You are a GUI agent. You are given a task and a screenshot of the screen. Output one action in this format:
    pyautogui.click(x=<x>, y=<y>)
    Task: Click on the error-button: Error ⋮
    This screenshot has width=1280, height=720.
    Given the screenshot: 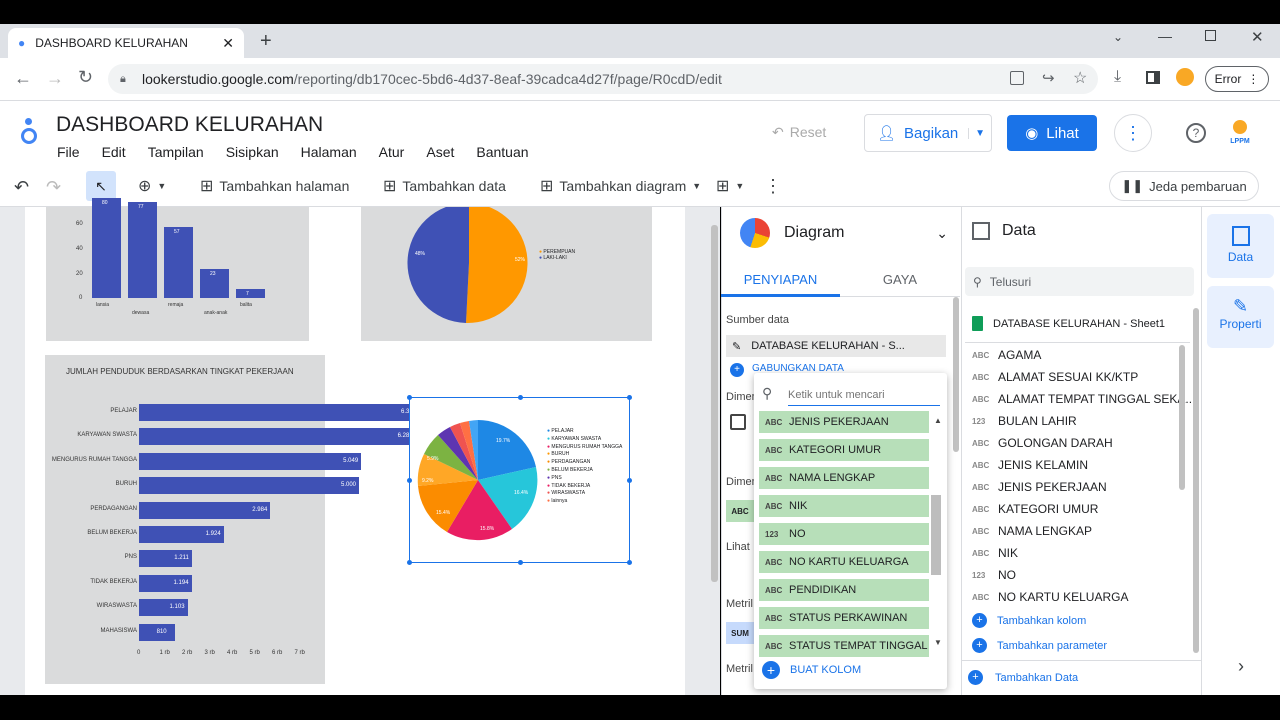 What is the action you would take?
    pyautogui.click(x=1237, y=79)
    